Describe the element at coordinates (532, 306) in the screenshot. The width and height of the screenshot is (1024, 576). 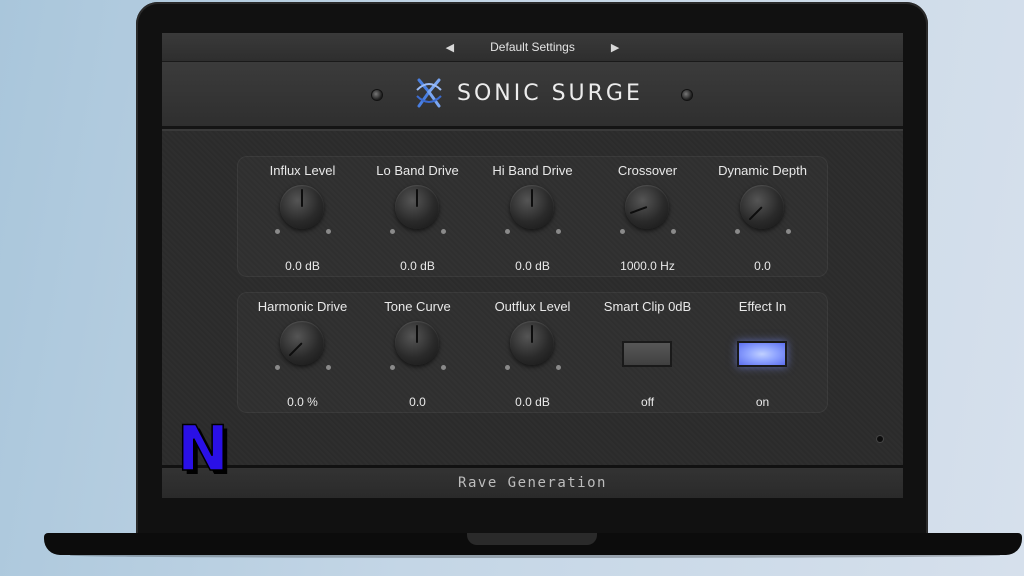
I see `control-label: Outflux Level` at that location.